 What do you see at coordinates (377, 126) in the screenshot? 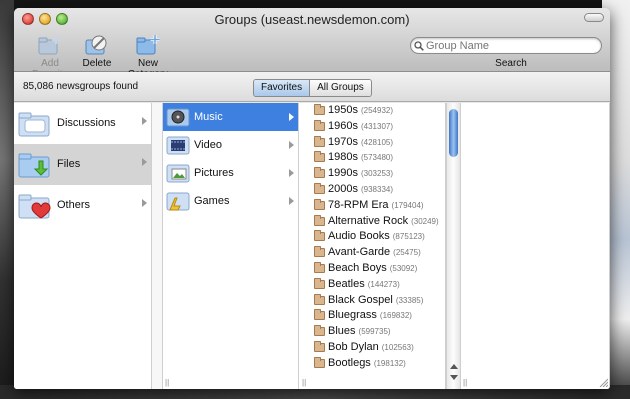
I see `group-count: (431307)` at bounding box center [377, 126].